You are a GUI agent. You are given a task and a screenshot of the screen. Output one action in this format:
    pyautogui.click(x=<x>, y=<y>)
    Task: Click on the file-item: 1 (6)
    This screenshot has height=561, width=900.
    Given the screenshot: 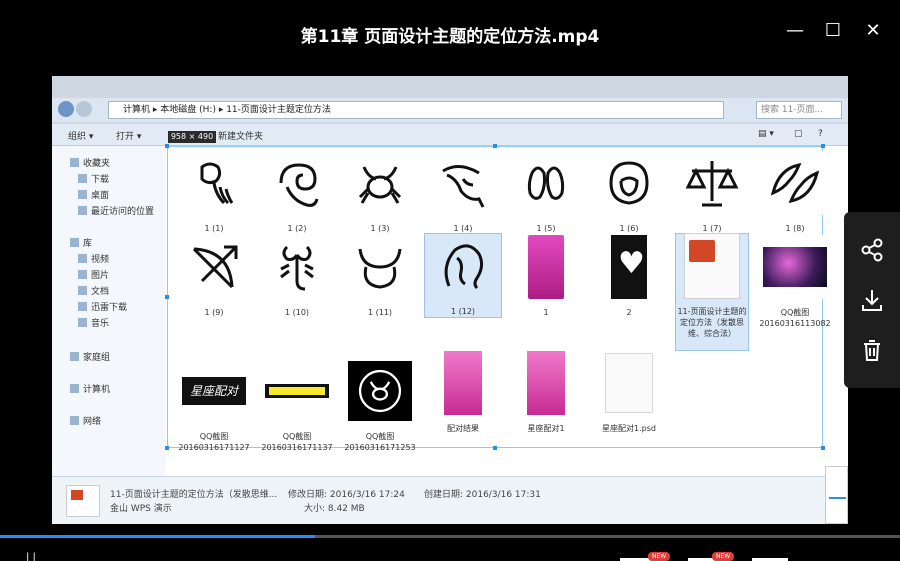 What is the action you would take?
    pyautogui.click(x=629, y=192)
    